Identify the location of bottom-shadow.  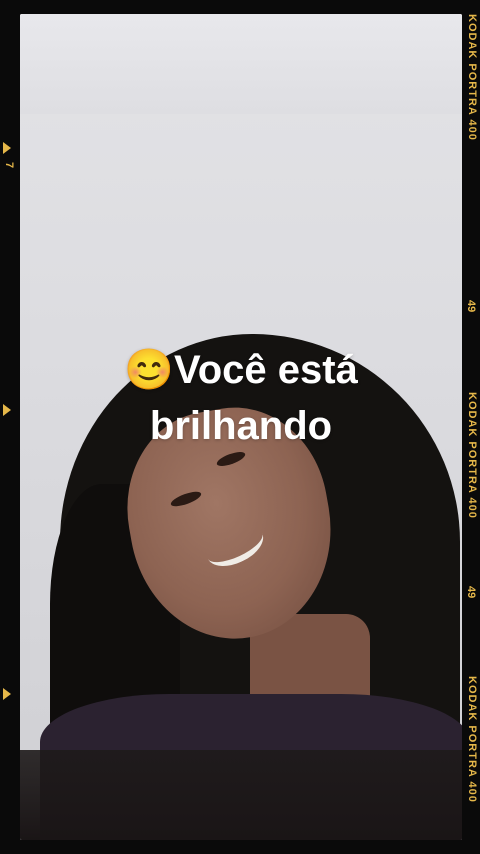
(241, 795).